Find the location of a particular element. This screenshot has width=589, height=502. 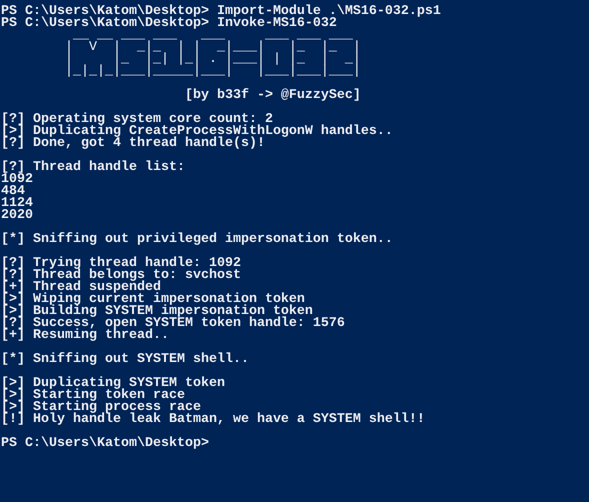

console-line: [>] Starting token race is located at coordinates (93, 396).